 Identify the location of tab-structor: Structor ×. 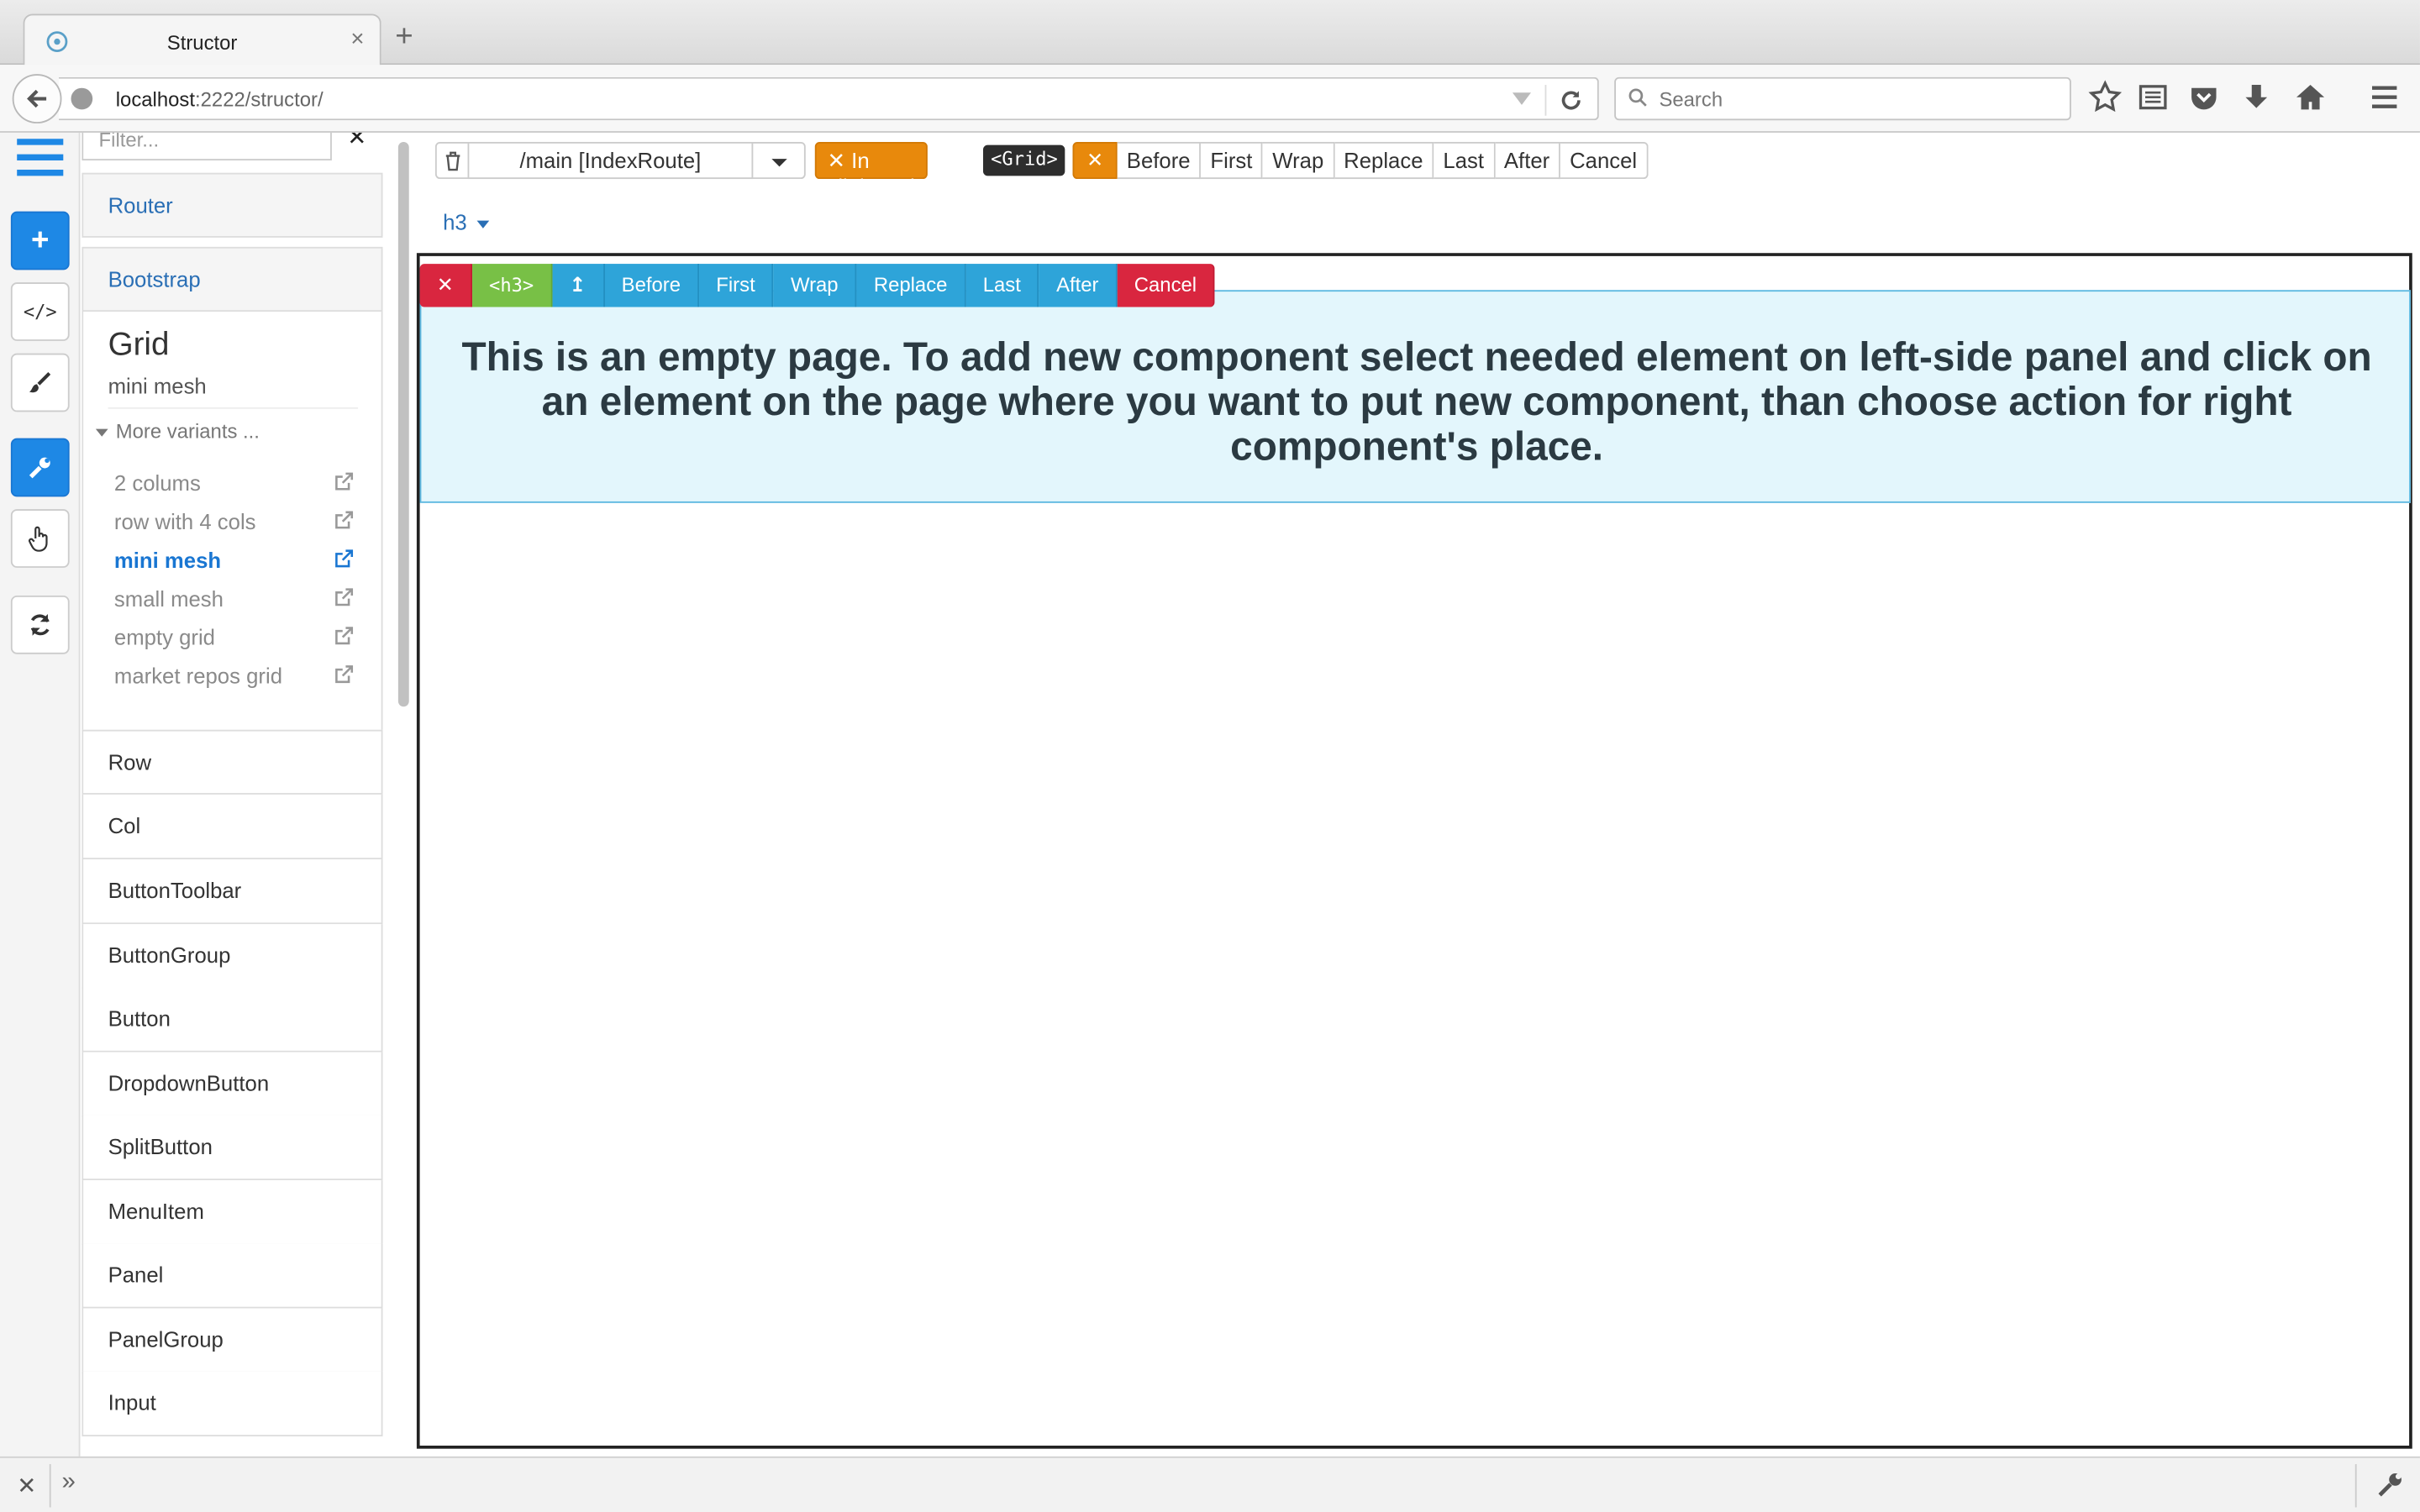
(202, 39).